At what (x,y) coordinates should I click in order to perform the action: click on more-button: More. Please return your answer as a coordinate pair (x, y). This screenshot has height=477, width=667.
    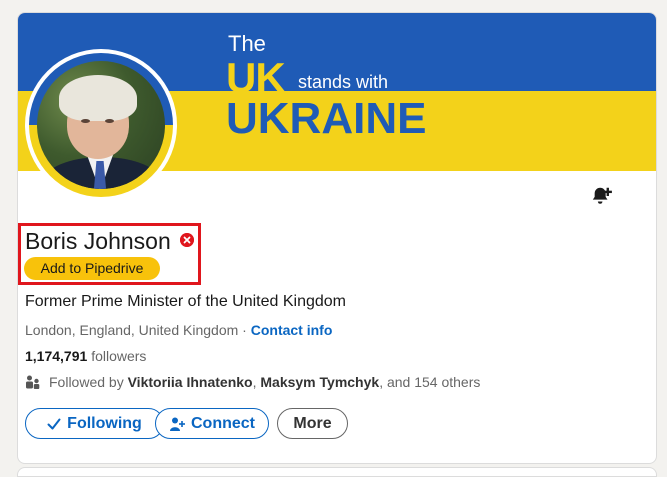
    Looking at the image, I should click on (312, 423).